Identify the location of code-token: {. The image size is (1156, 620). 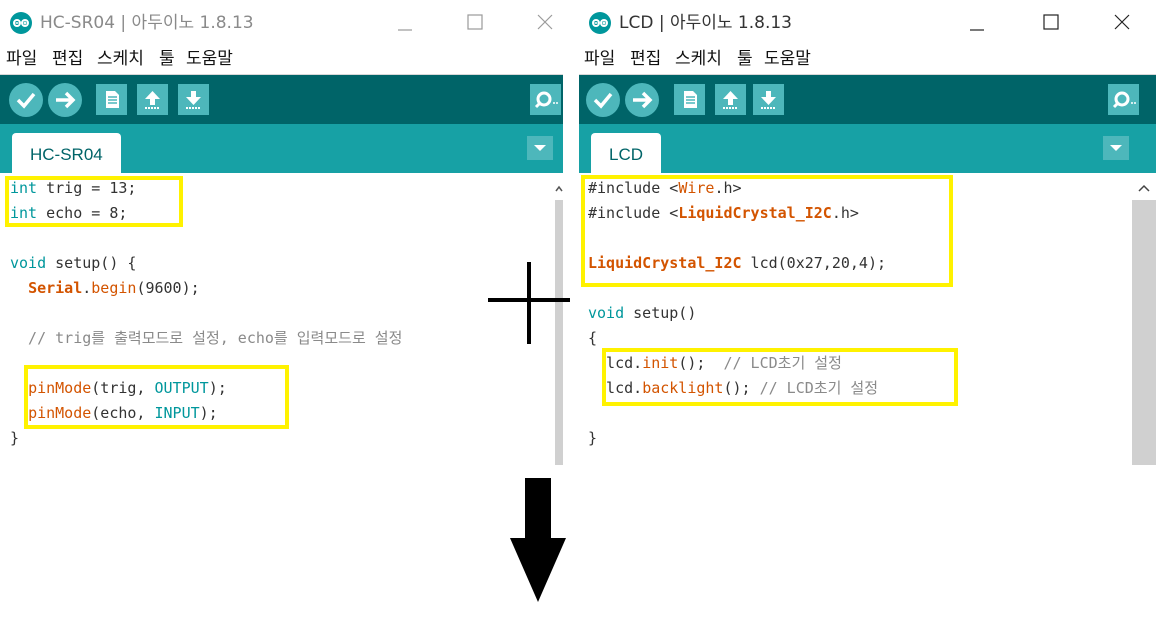
(593, 338).